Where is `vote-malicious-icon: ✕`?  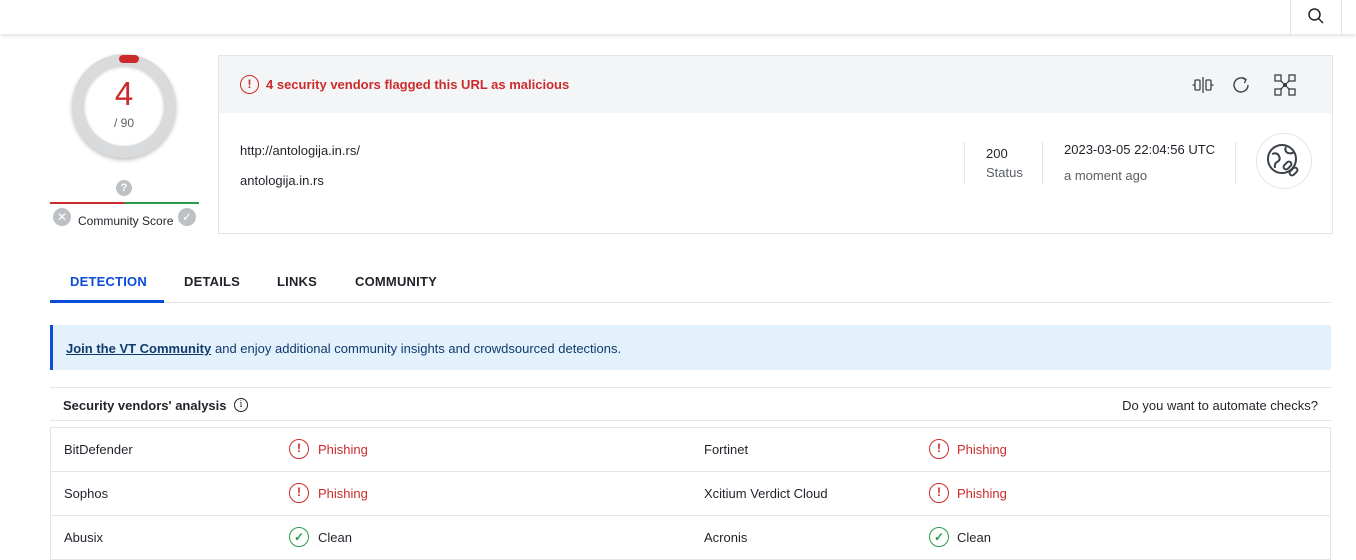
vote-malicious-icon: ✕ is located at coordinates (62, 217).